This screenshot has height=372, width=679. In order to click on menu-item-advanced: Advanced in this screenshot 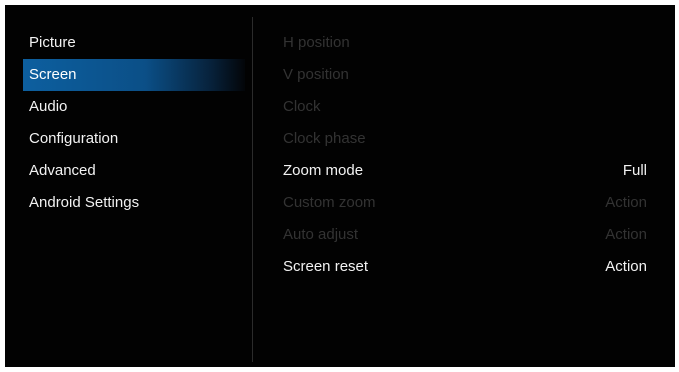, I will do `click(134, 171)`.